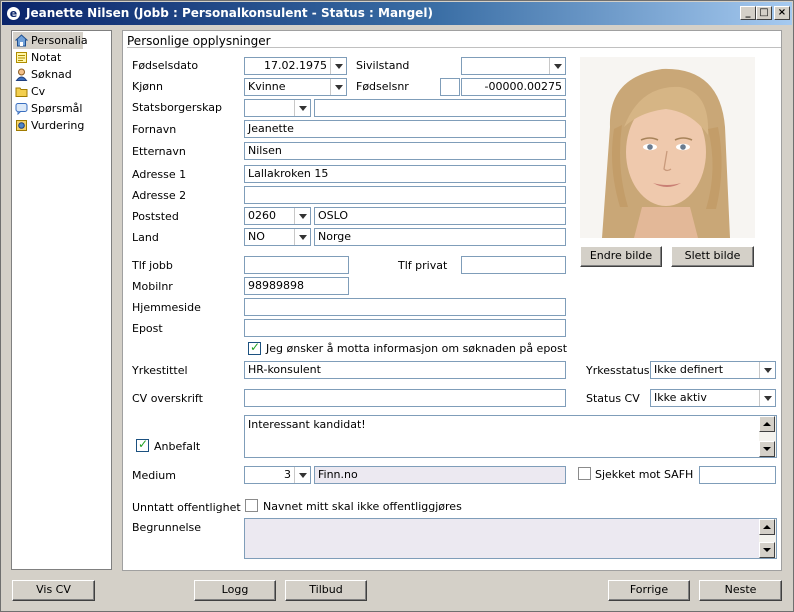 The image size is (794, 612). Describe the element at coordinates (159, 174) in the screenshot. I see `address1-label: Adresse 1` at that location.